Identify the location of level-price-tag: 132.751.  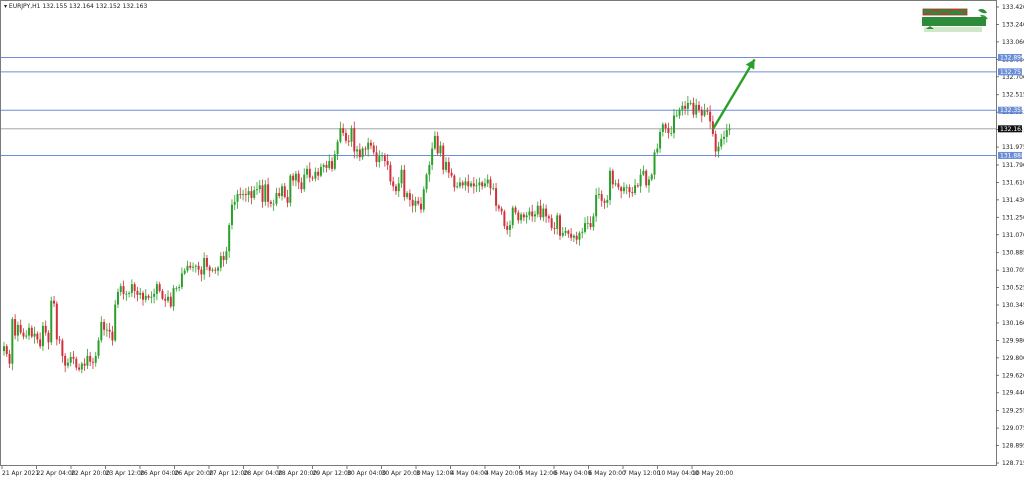
(1011, 72).